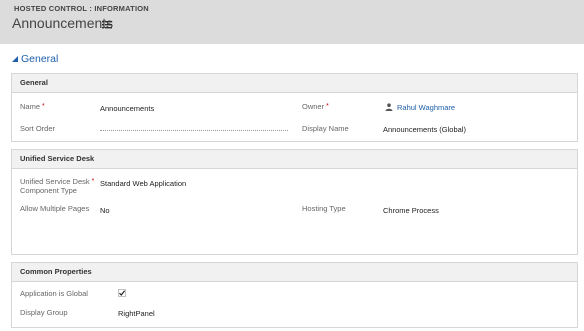  I want to click on component-type-label: Unified Service Desk * Component Type, so click(57, 186).